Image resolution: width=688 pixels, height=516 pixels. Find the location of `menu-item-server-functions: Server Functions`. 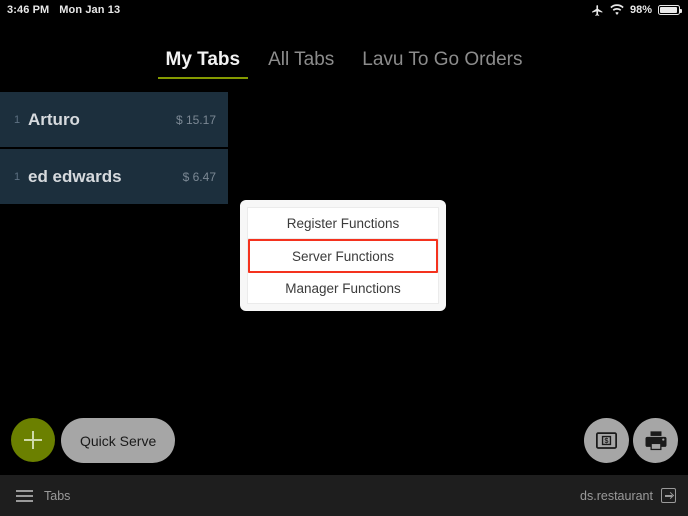

menu-item-server-functions: Server Functions is located at coordinates (343, 256).